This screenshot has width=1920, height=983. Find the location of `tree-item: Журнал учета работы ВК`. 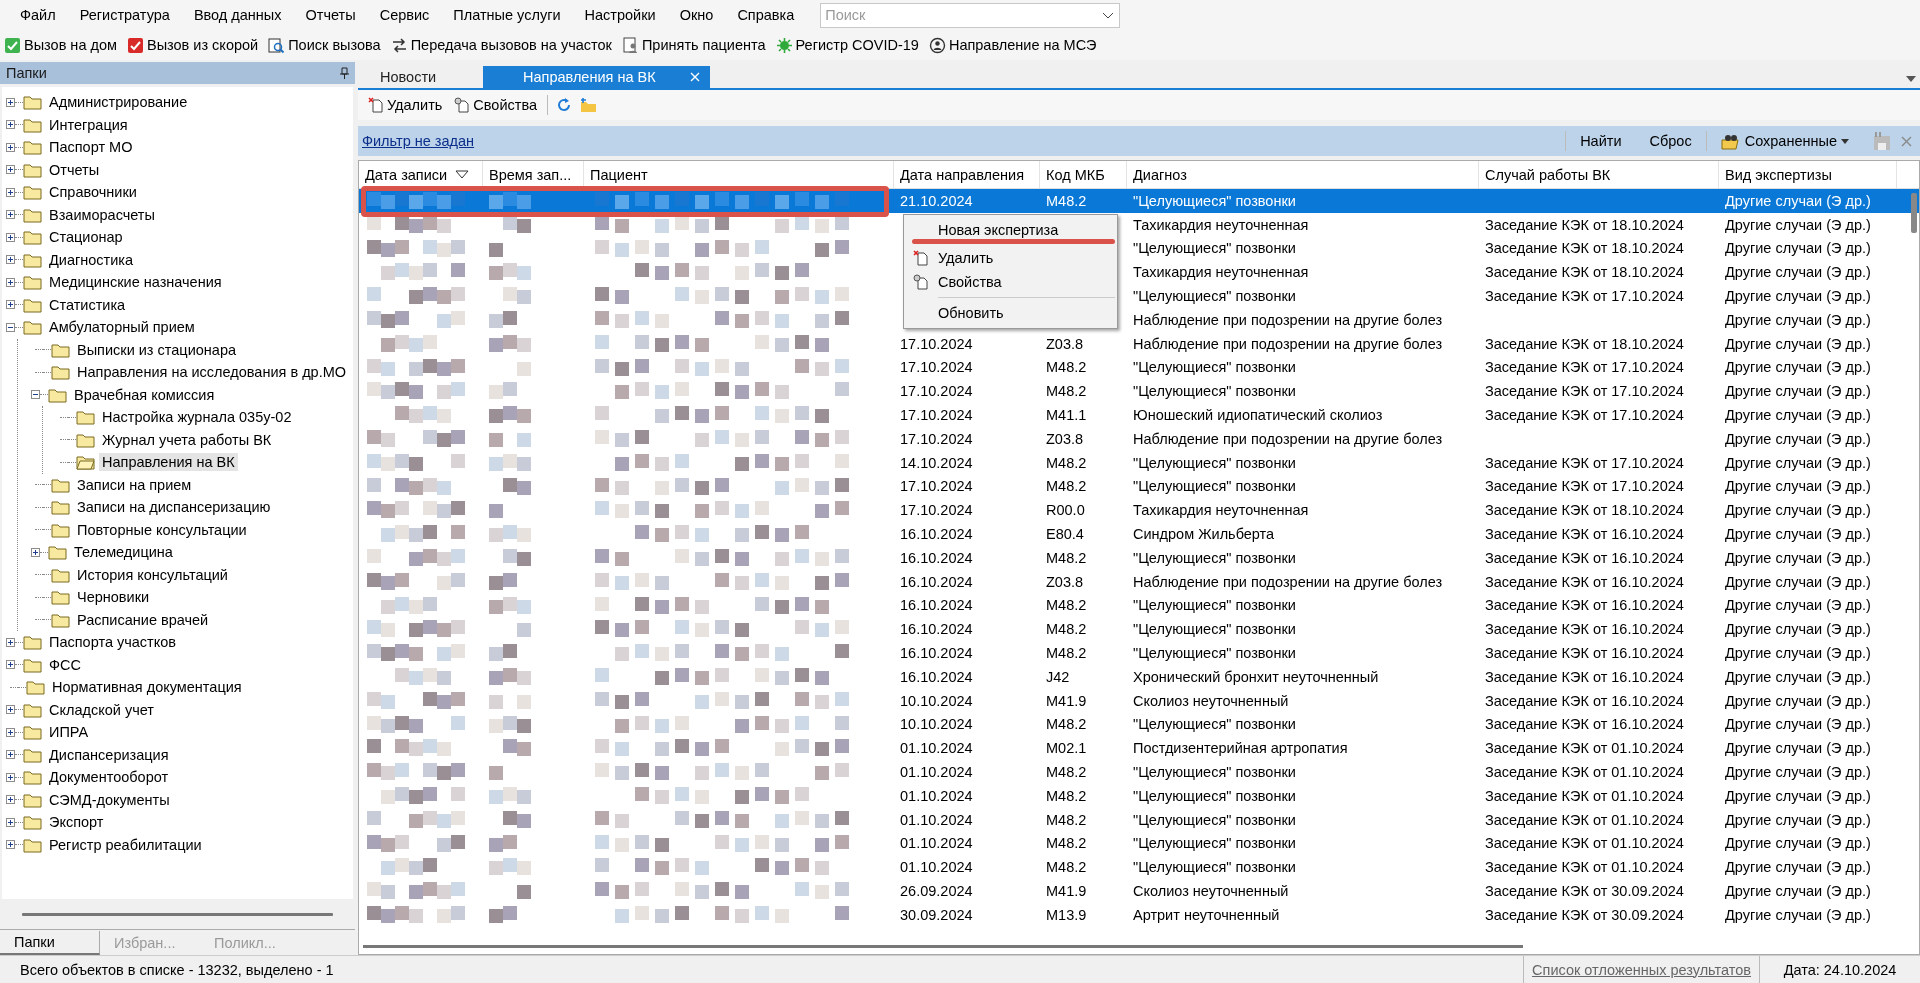

tree-item: Журнал учета работы ВК is located at coordinates (187, 439).